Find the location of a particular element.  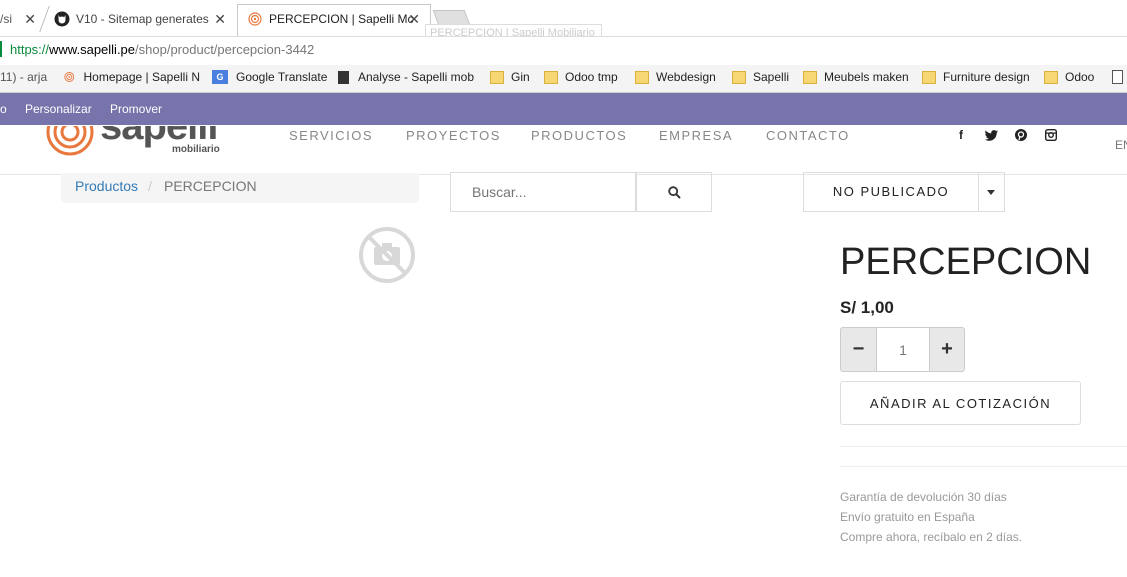

tab-1: /si ✕ is located at coordinates (20, 19).